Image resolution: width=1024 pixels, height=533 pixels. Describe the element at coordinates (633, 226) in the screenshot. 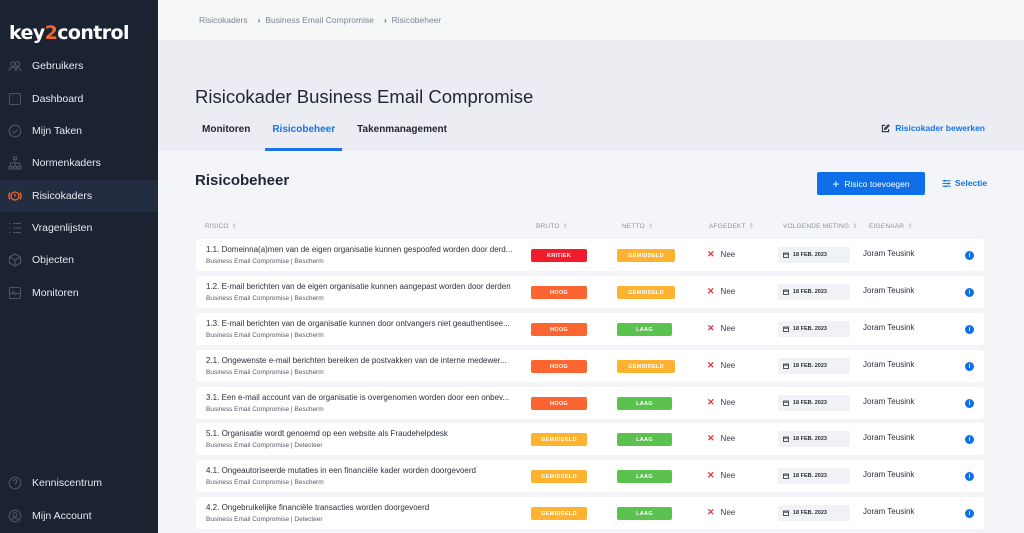

I see `column-header-label: NETTO` at that location.